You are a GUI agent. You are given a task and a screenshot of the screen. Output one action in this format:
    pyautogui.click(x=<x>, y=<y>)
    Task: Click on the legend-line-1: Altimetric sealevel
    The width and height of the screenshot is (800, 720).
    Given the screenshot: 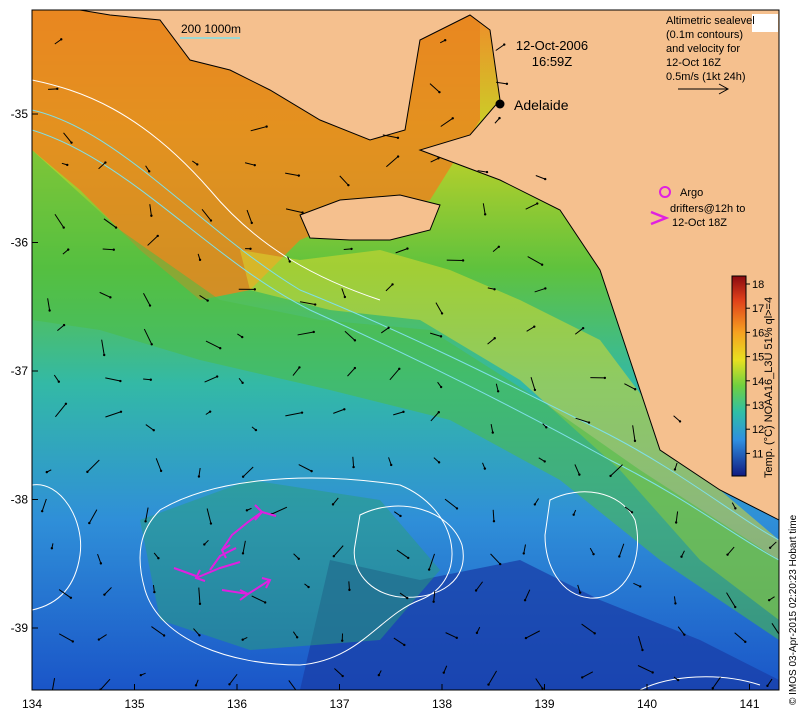 What is the action you would take?
    pyautogui.click(x=710, y=21)
    